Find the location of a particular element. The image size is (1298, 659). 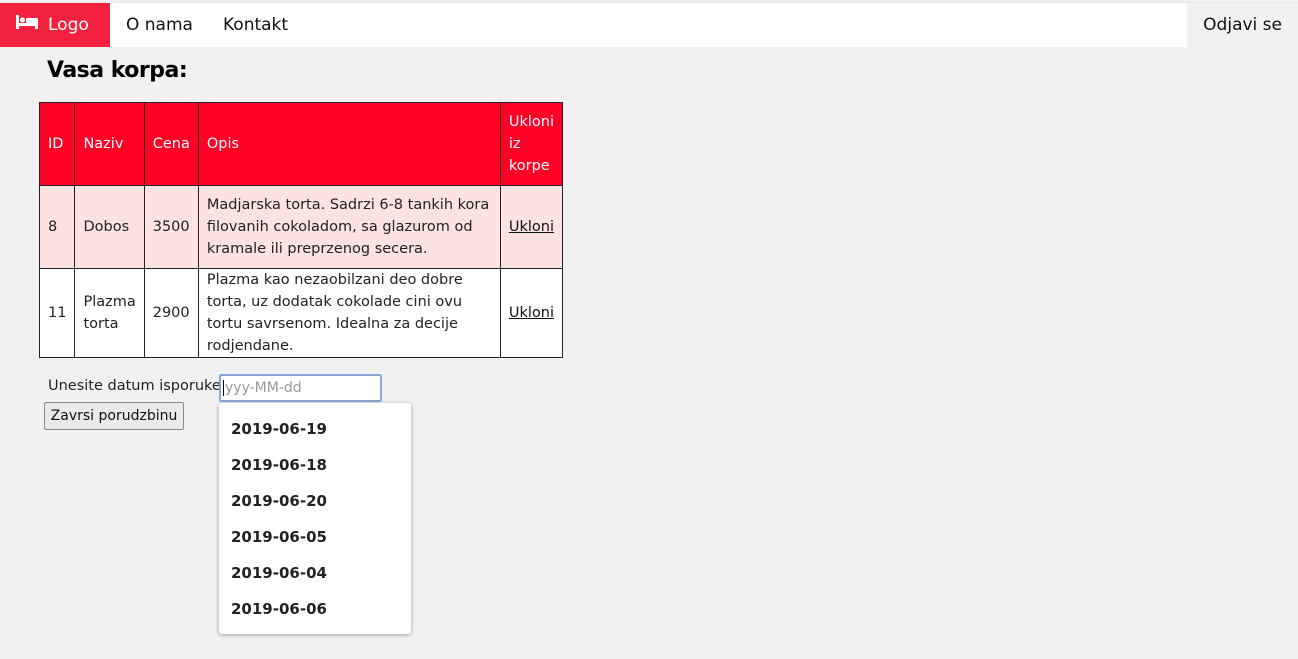

logout-link: Odjavi se is located at coordinates (1242, 25).